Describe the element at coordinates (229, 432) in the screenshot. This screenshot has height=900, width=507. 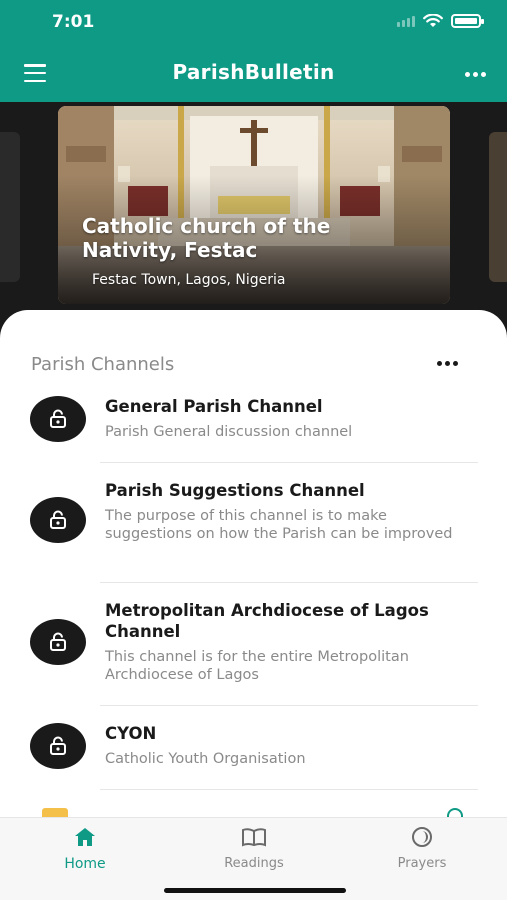
I see `channel-description: Parish General discussion channel` at that location.